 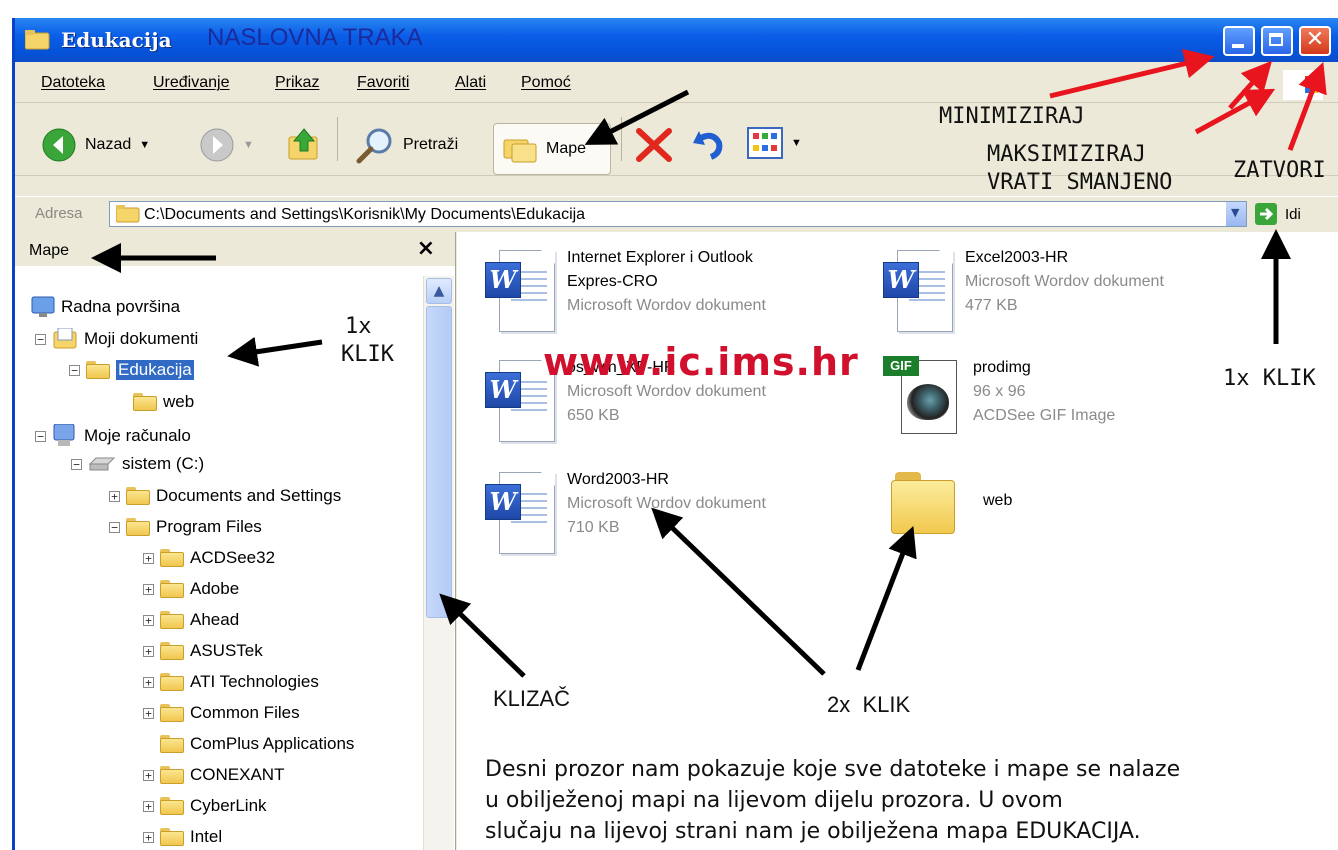 What do you see at coordinates (1002, 367) in the screenshot?
I see `file-name: prodimg` at bounding box center [1002, 367].